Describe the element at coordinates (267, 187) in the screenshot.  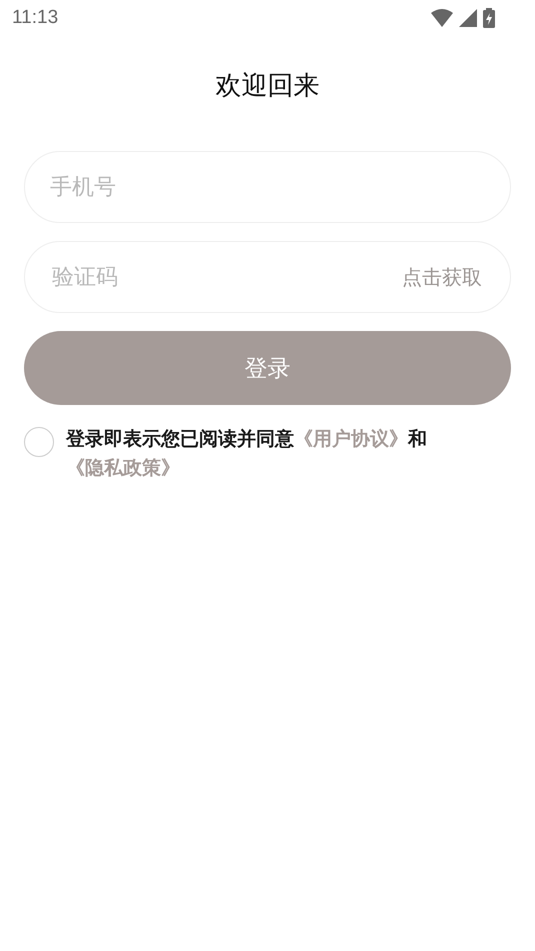
I see `phone-field: 手机号` at that location.